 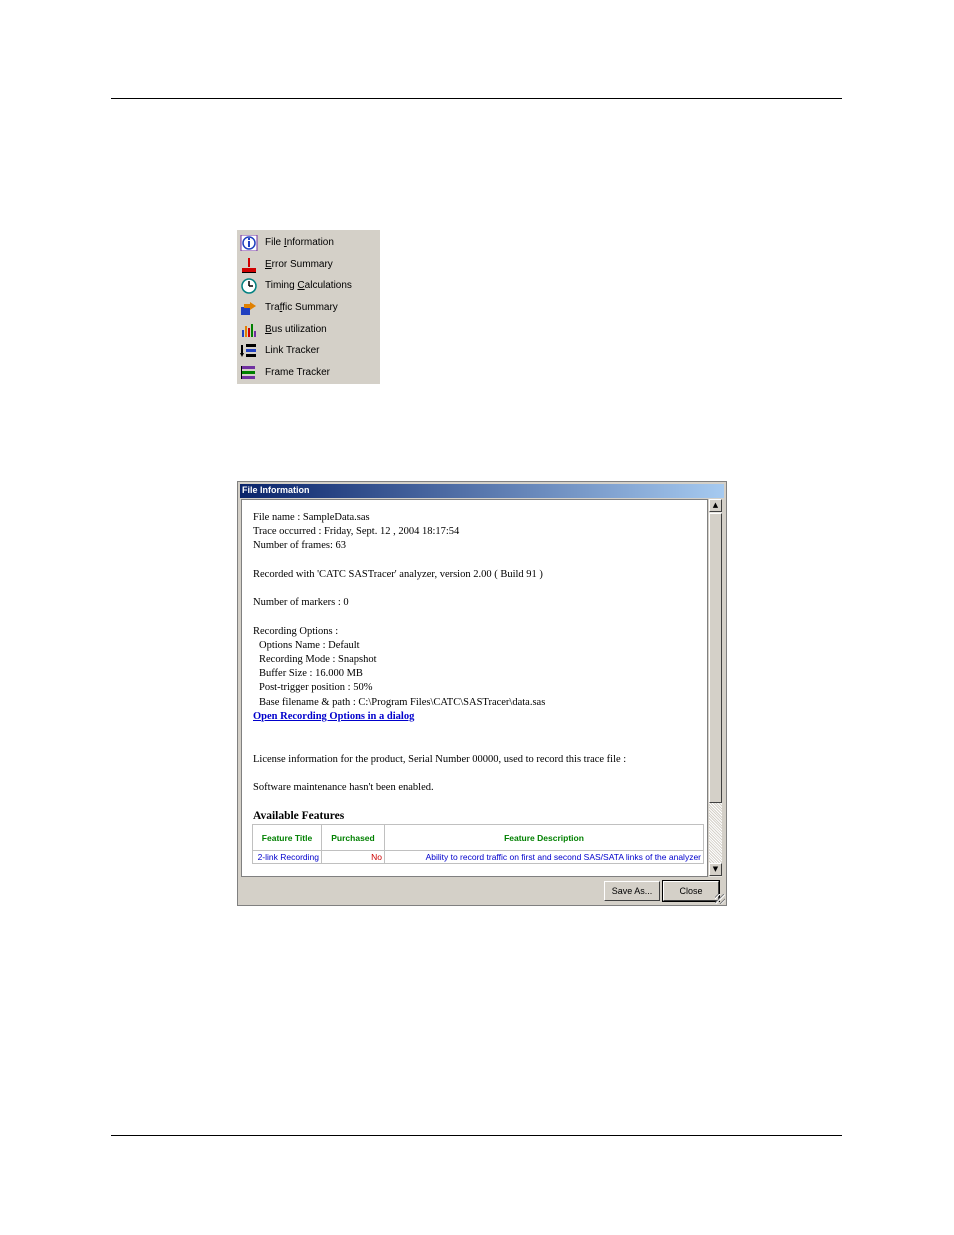 I want to click on traffic-icon, so click(x=249, y=308).